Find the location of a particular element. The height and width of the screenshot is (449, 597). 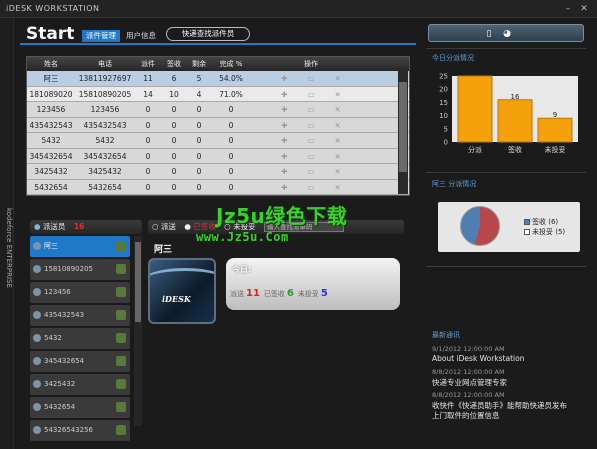

col-phone: 电话 is located at coordinates (105, 64).